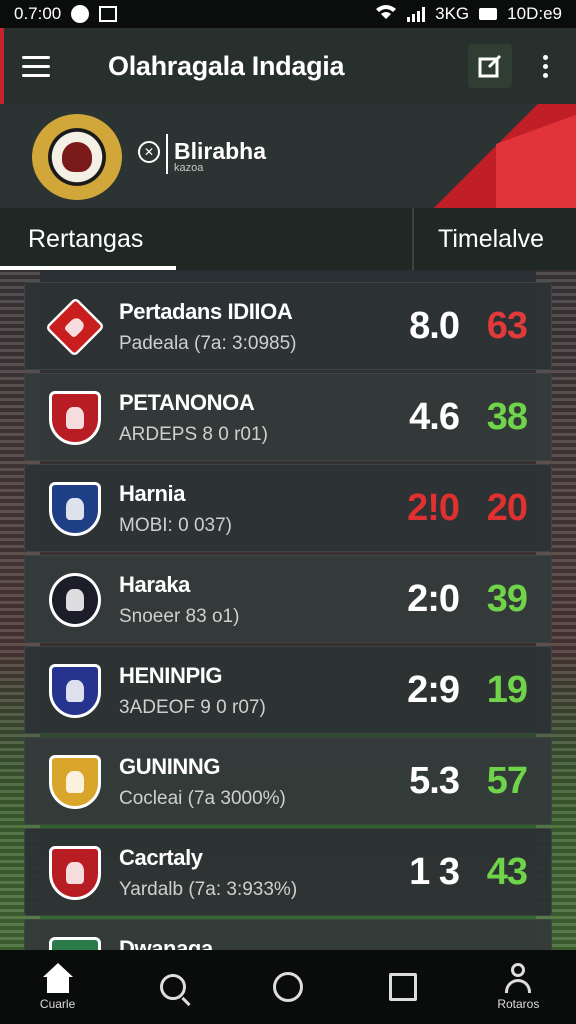 Image resolution: width=576 pixels, height=1024 pixels. I want to click on partner-name: Blirabha, so click(220, 151).